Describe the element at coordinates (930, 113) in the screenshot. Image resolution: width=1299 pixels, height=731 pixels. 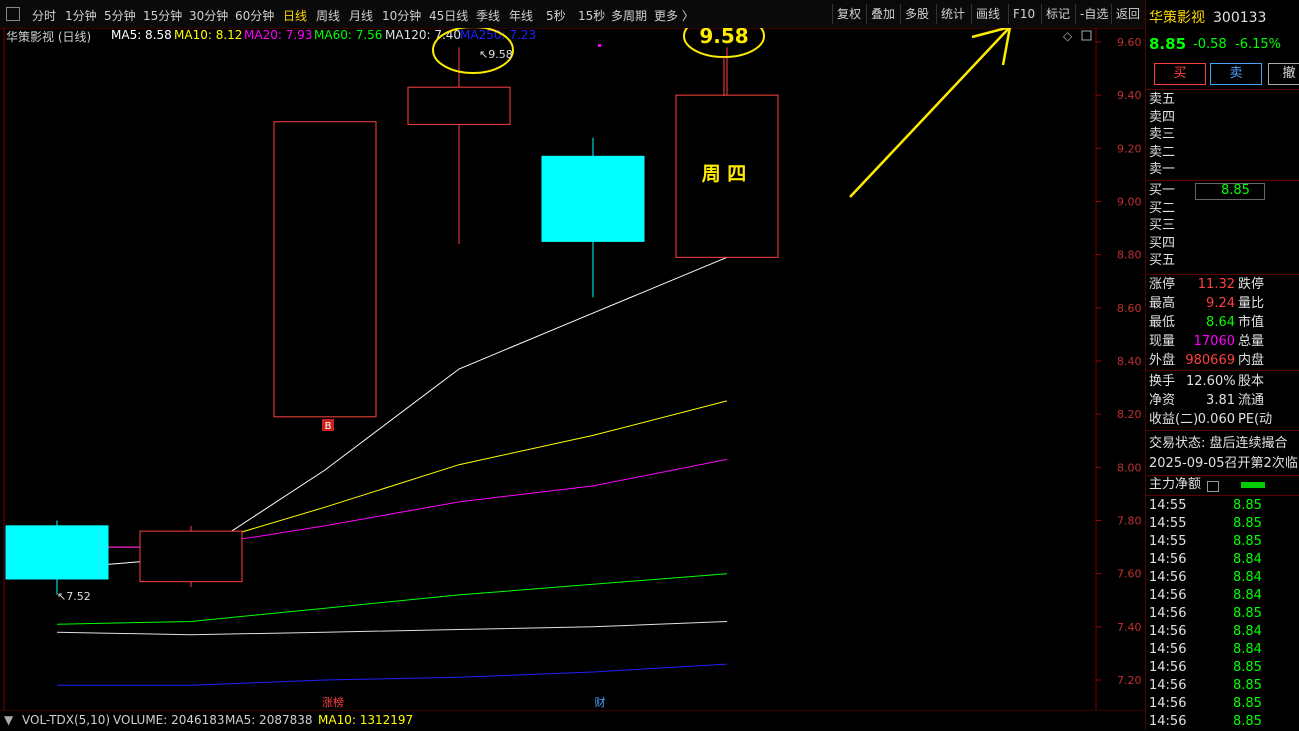
I see `yellow-arrow-shaft` at that location.